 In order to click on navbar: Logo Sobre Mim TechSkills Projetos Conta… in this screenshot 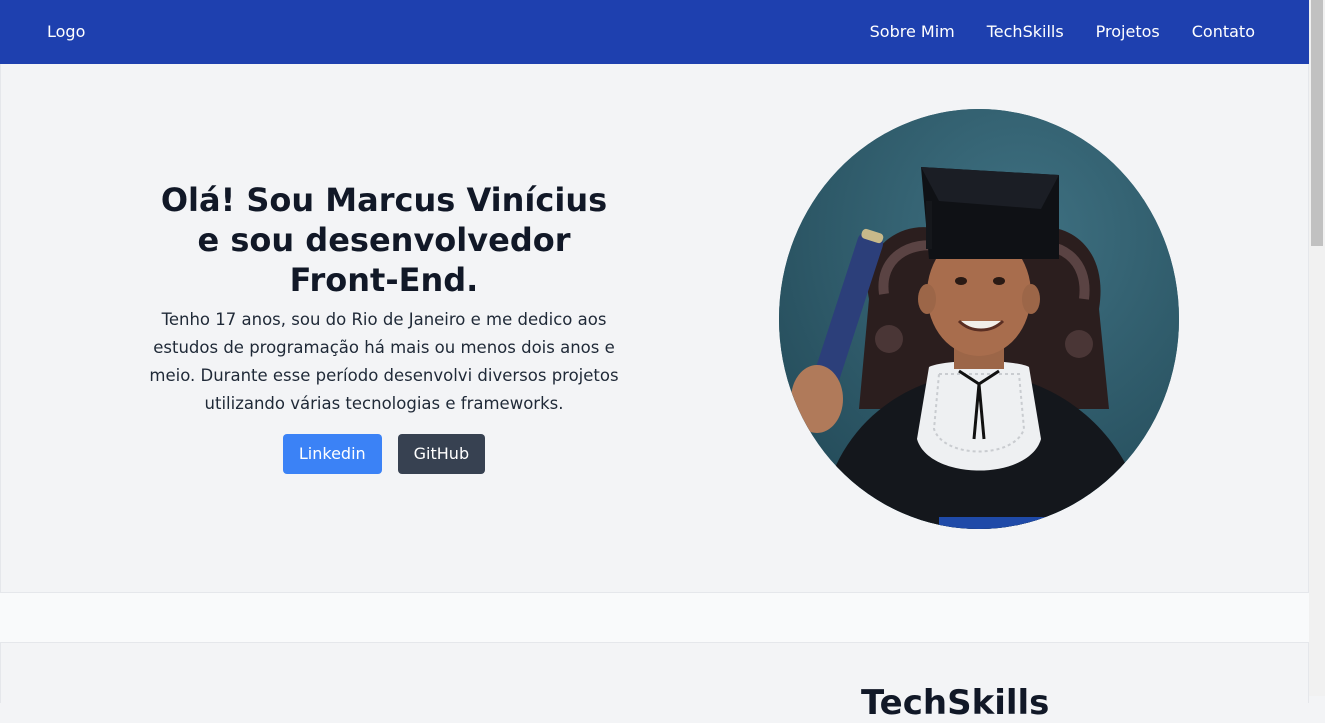, I will do `click(654, 32)`.